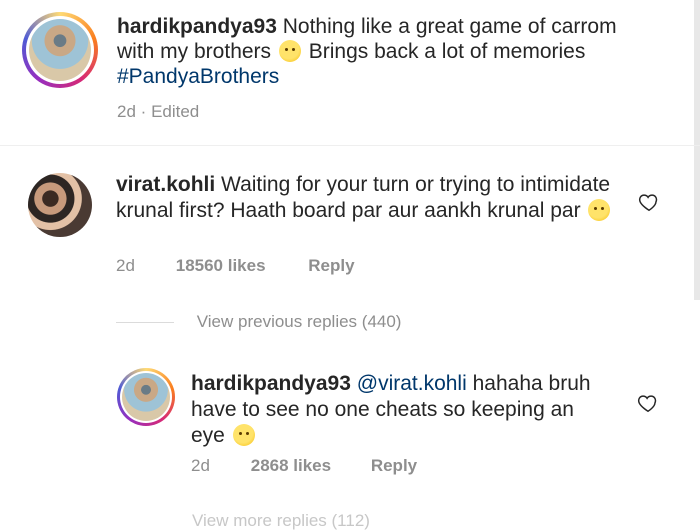 The width and height of the screenshot is (700, 531). I want to click on reply-avatar, so click(146, 397).